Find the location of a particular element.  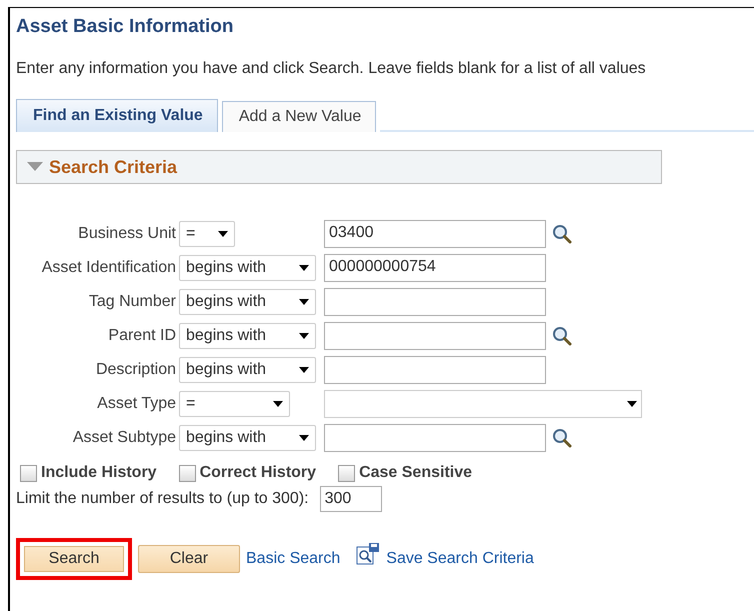

field-label: Asset Type is located at coordinates (136, 404).